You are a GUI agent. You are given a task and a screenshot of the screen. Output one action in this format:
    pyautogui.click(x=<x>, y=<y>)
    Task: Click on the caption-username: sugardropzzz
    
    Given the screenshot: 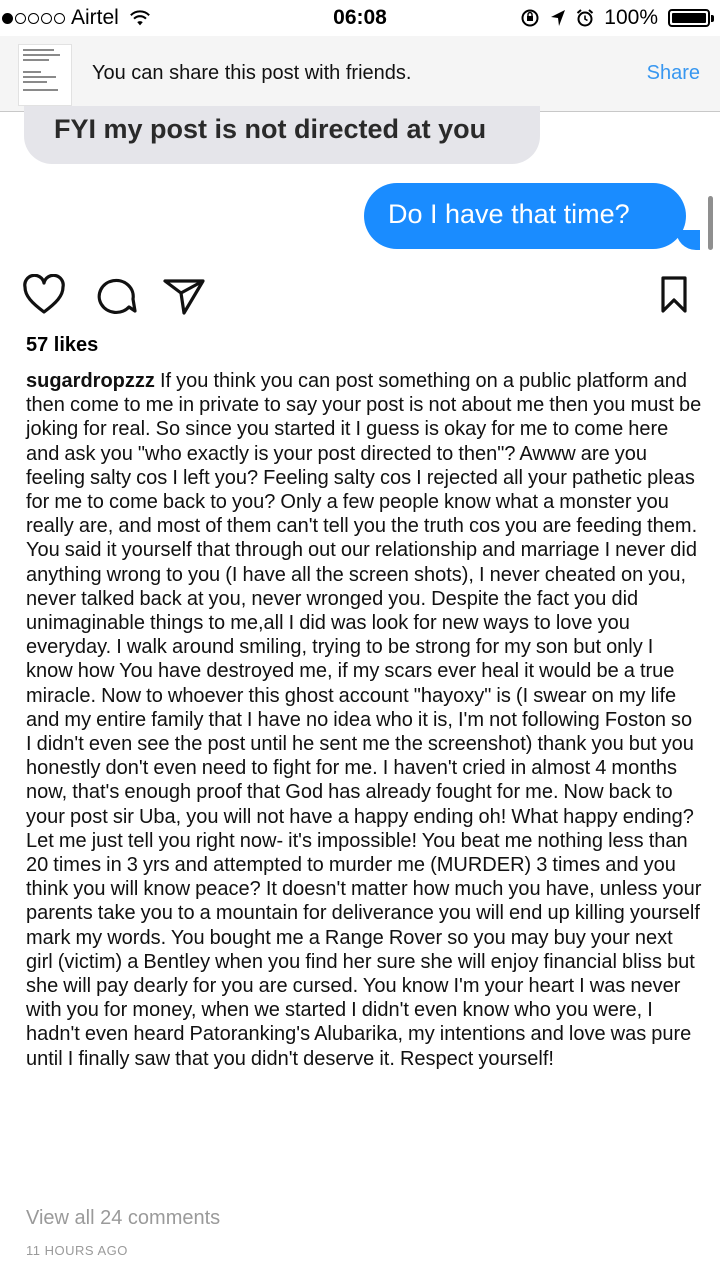 What is the action you would take?
    pyautogui.click(x=90, y=381)
    